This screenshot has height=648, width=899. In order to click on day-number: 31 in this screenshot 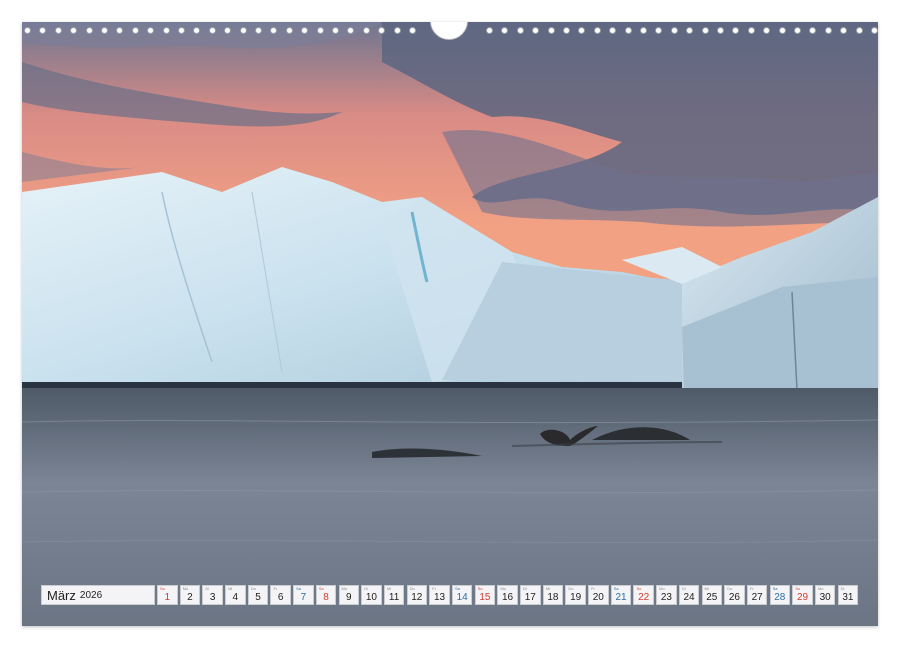, I will do `click(848, 598)`.